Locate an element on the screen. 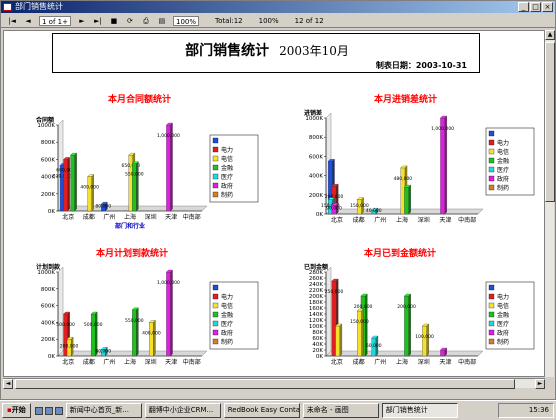 The image size is (556, 420). page-indicator: 1 of 1+ is located at coordinates (55, 20).